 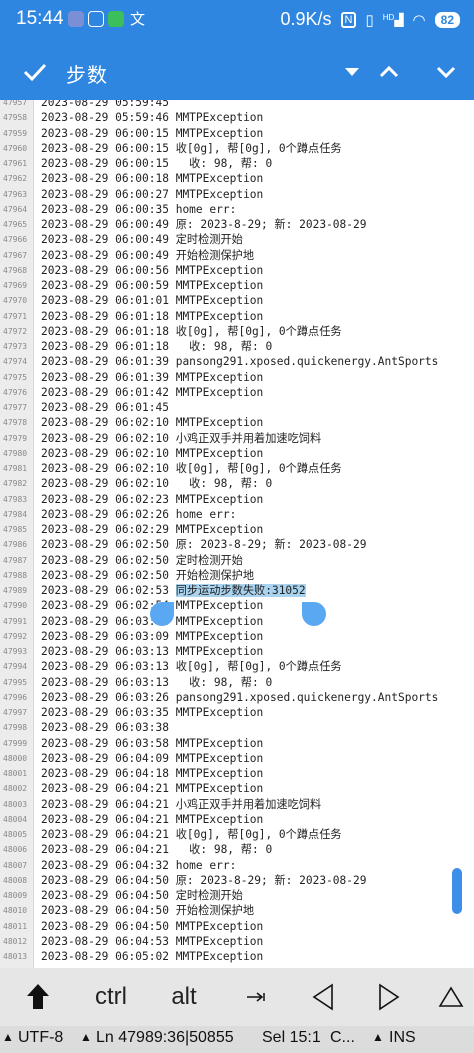 What do you see at coordinates (8, 1037) in the screenshot?
I see `encoding-dropdown-icon: ▲` at bounding box center [8, 1037].